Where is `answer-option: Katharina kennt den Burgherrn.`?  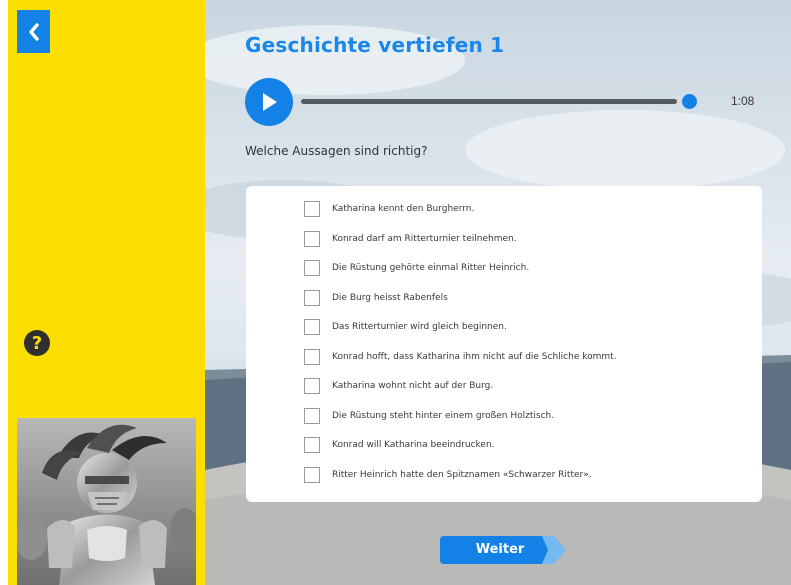
answer-option: Katharina kennt den Burgherrn. is located at coordinates (389, 209).